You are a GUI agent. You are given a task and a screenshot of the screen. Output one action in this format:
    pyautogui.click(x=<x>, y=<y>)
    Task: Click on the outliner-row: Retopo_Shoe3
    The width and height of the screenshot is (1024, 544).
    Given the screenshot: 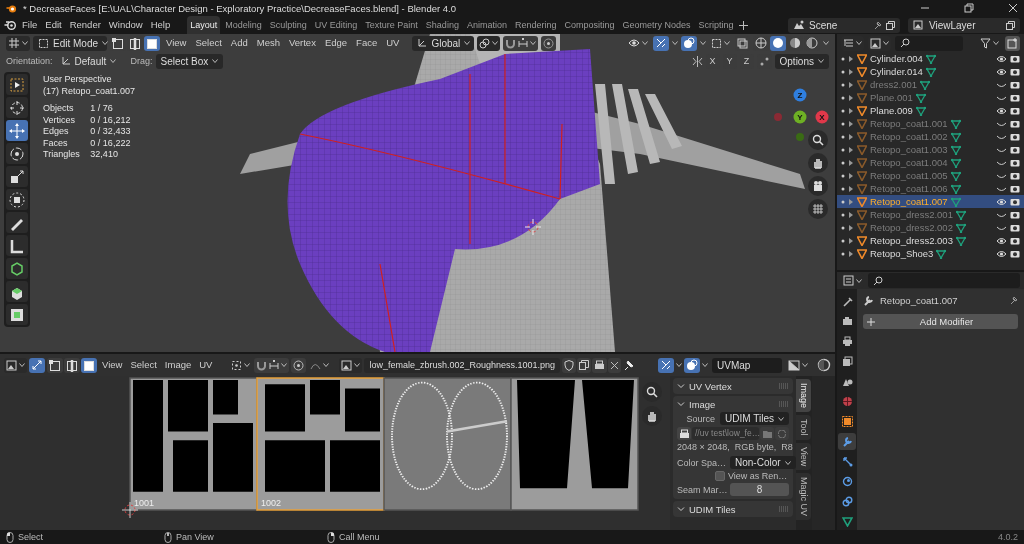 What is the action you would take?
    pyautogui.click(x=930, y=253)
    